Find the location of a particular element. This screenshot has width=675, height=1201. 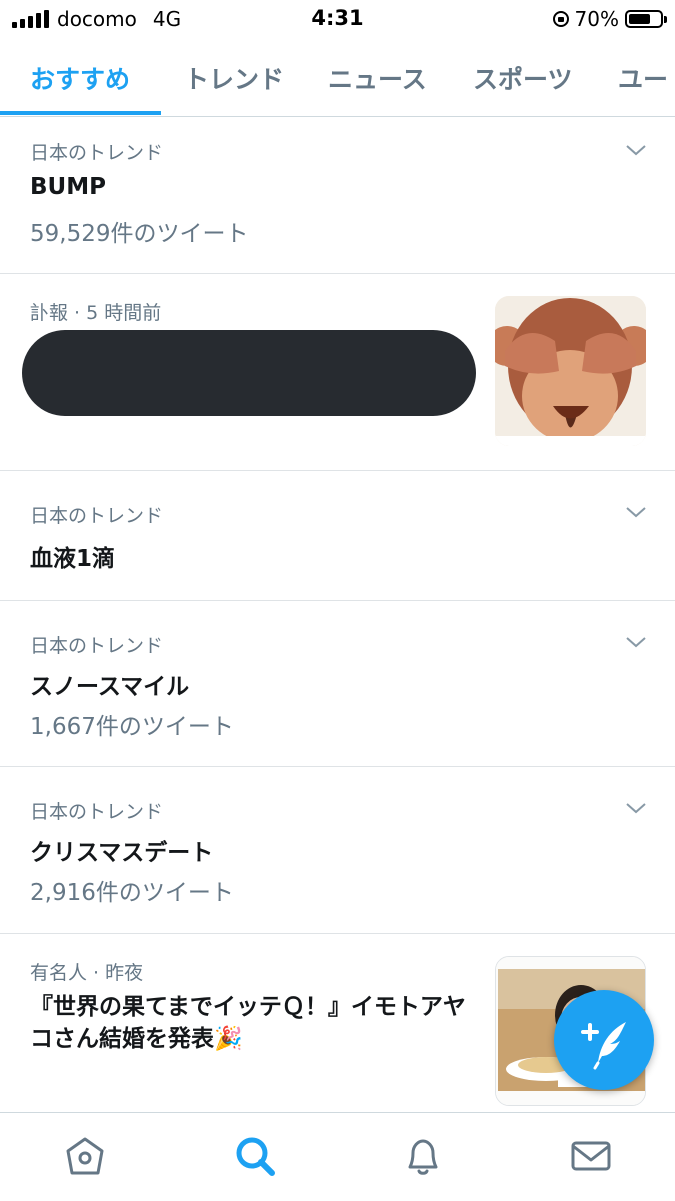

bell-icon is located at coordinates (423, 1157).